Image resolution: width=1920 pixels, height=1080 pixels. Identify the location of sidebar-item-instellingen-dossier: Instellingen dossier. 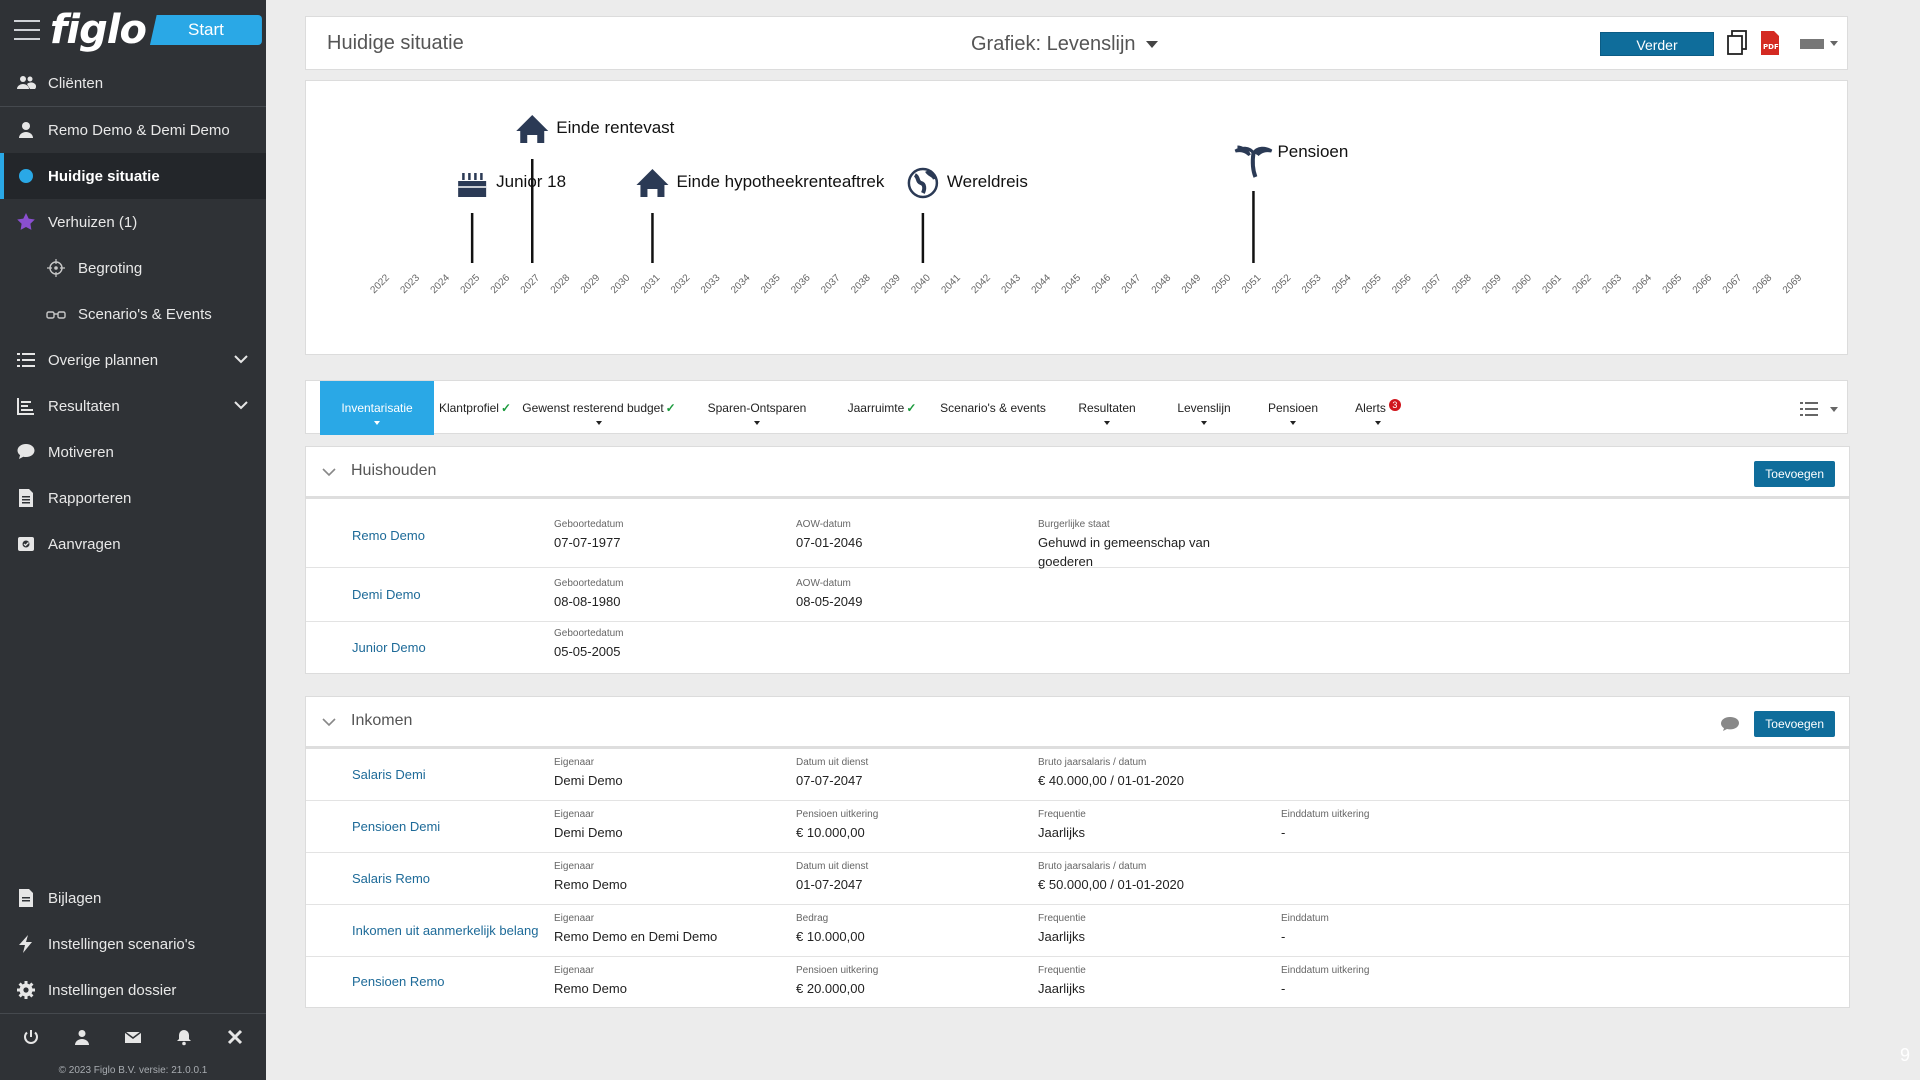
(133, 990).